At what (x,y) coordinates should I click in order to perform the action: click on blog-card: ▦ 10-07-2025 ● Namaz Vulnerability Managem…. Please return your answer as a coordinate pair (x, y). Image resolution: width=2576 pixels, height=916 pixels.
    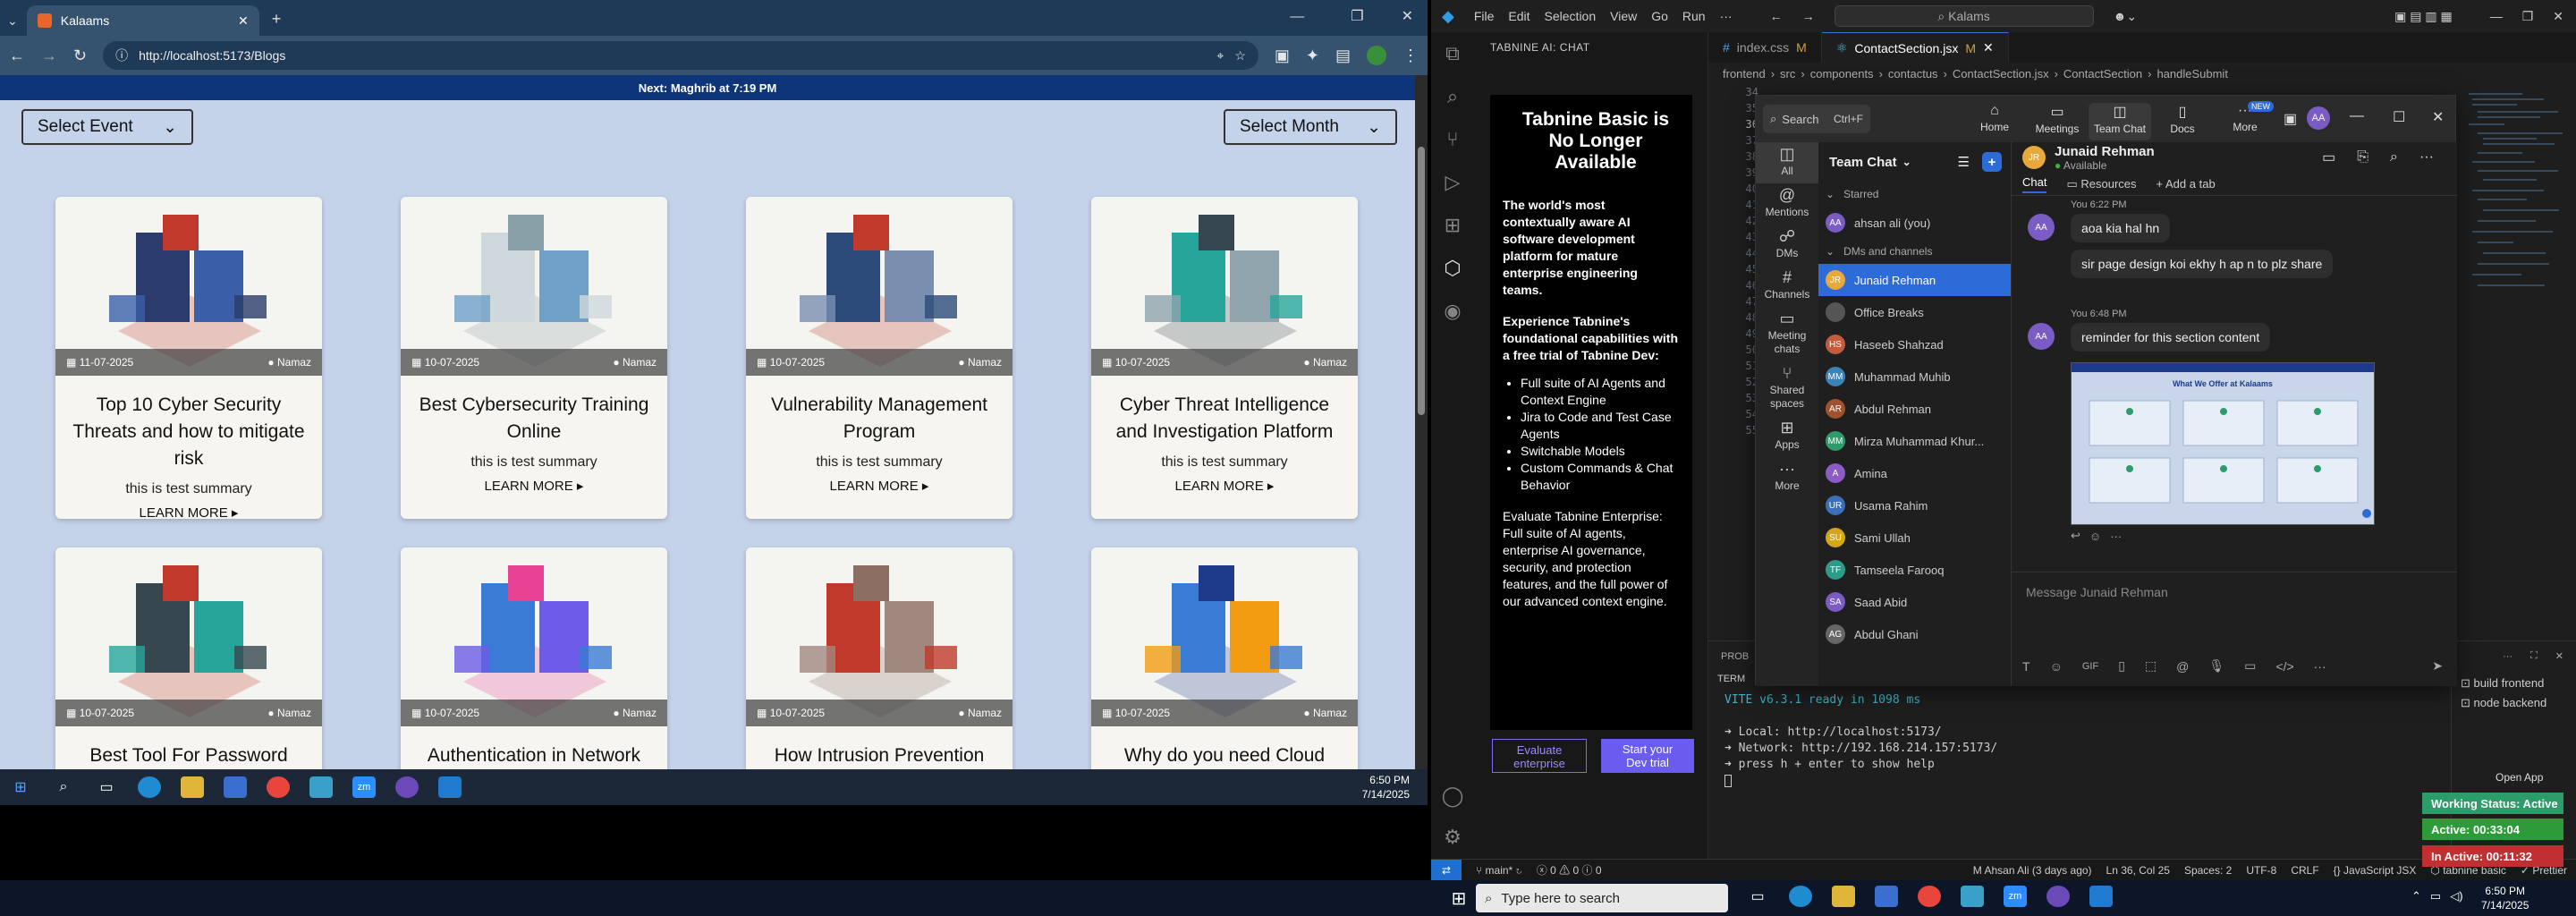
    Looking at the image, I should click on (879, 358).